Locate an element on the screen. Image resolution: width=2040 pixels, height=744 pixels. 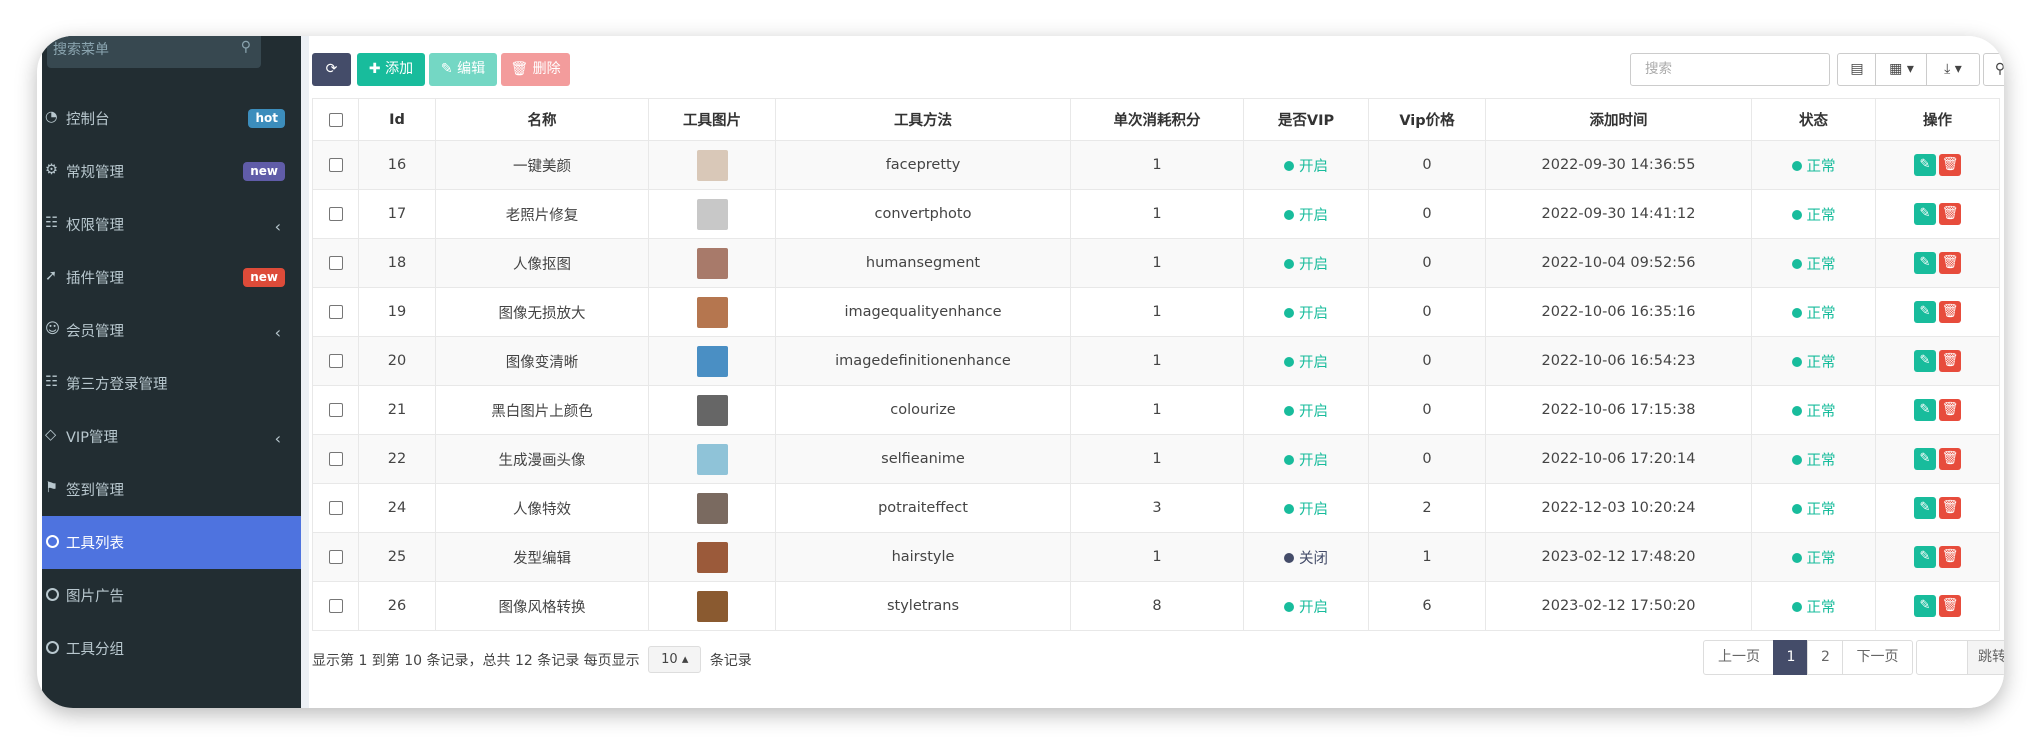
sidebar-item-3: ➚ 插件管理 new is located at coordinates (171, 277).